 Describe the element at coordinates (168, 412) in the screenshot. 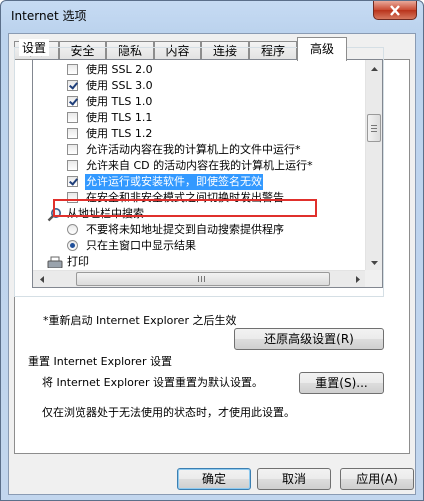

I see `reset-note: 仅在浏览器处于无法使用的状态时，才使用此设置。` at that location.